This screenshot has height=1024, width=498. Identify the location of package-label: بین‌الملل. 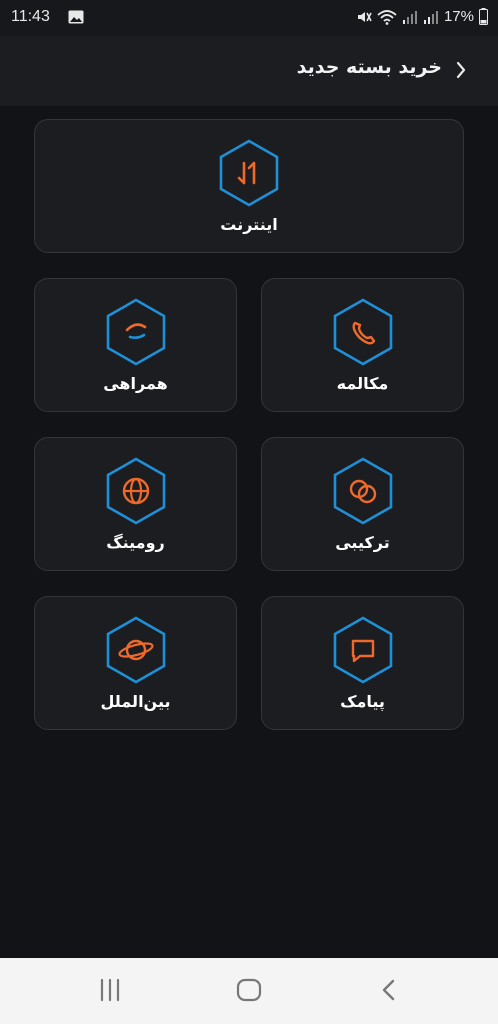
(135, 701).